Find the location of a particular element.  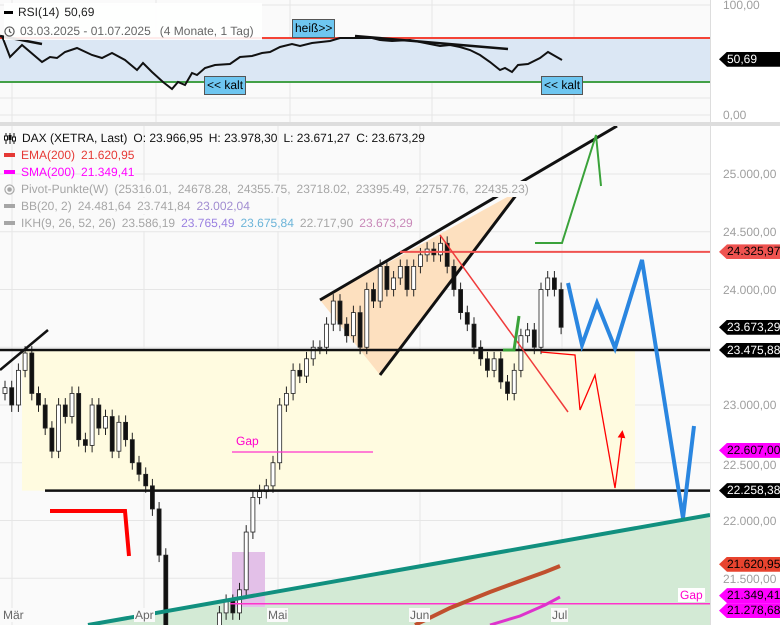

ohlc-value: C: 23.673,29 is located at coordinates (390, 138).